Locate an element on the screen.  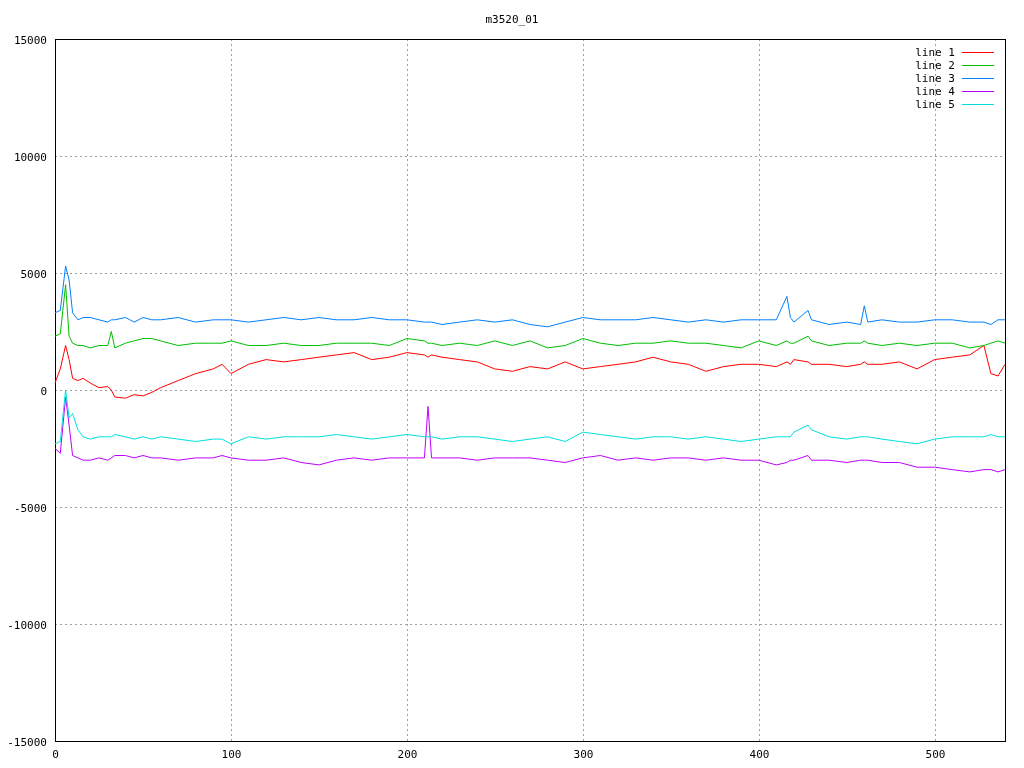
legend-label: line 4 is located at coordinates (935, 91).